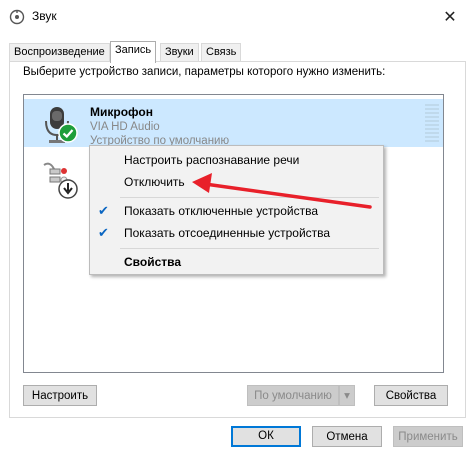  I want to click on tab-label: Звуки, so click(179, 52).